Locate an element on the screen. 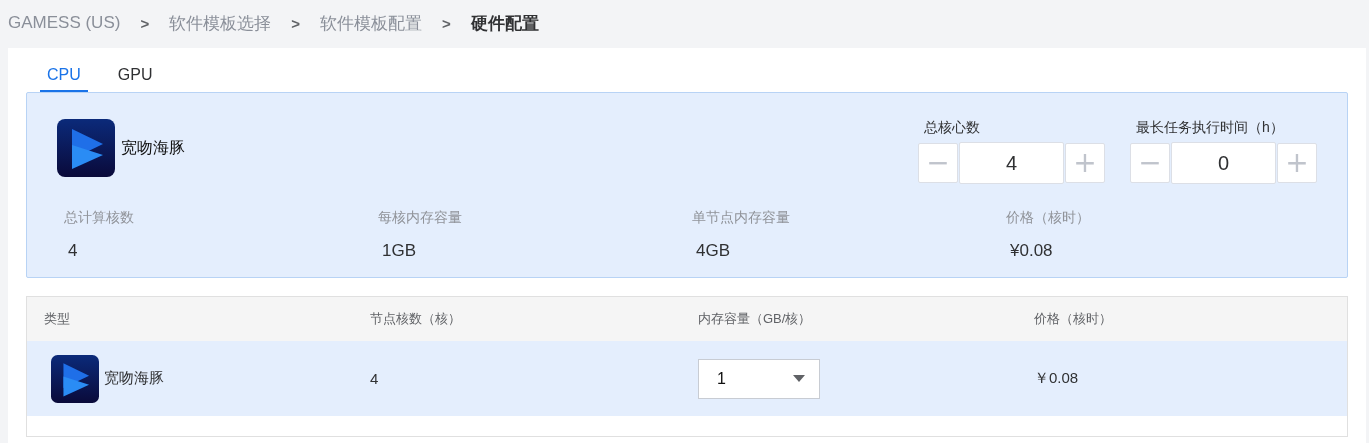  tab: GPU is located at coordinates (135, 77).